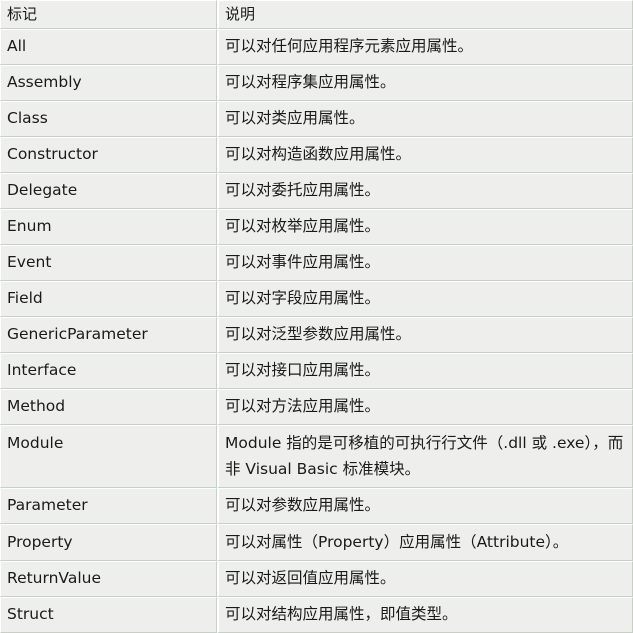  I want to click on table-row: Class 可以对类应用属性。, so click(316, 119).